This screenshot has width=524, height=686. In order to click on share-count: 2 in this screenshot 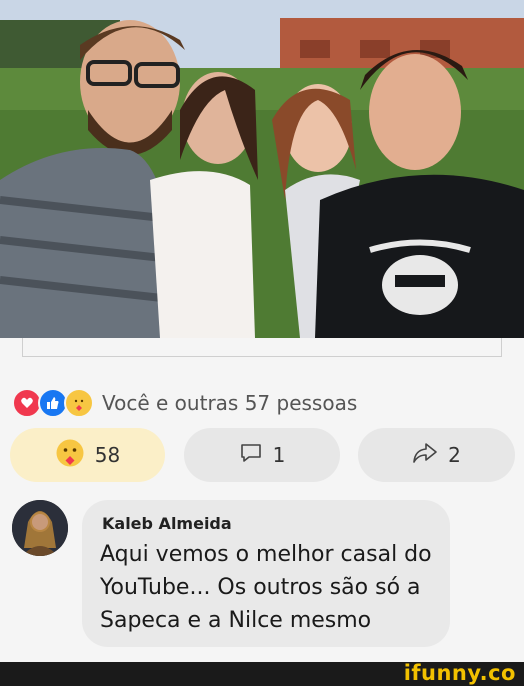, I will do `click(454, 455)`.